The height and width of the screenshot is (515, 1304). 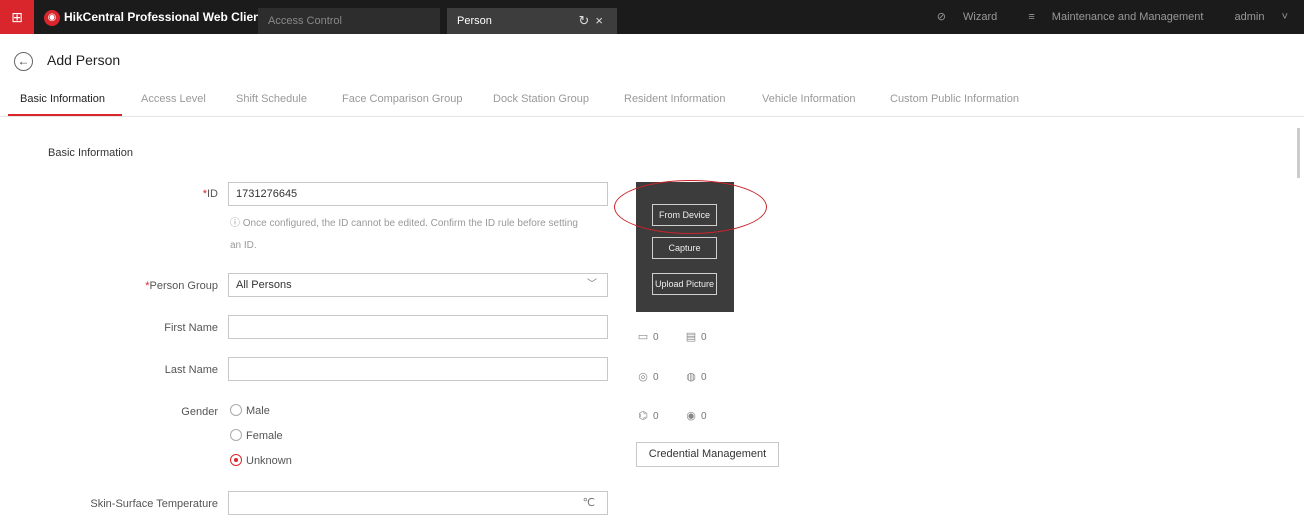 What do you see at coordinates (210, 194) in the screenshot?
I see `id-label: *ID` at bounding box center [210, 194].